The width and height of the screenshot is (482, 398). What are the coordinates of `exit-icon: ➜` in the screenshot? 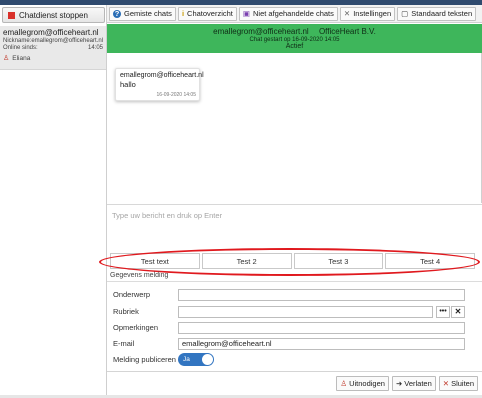 It's located at (399, 383).